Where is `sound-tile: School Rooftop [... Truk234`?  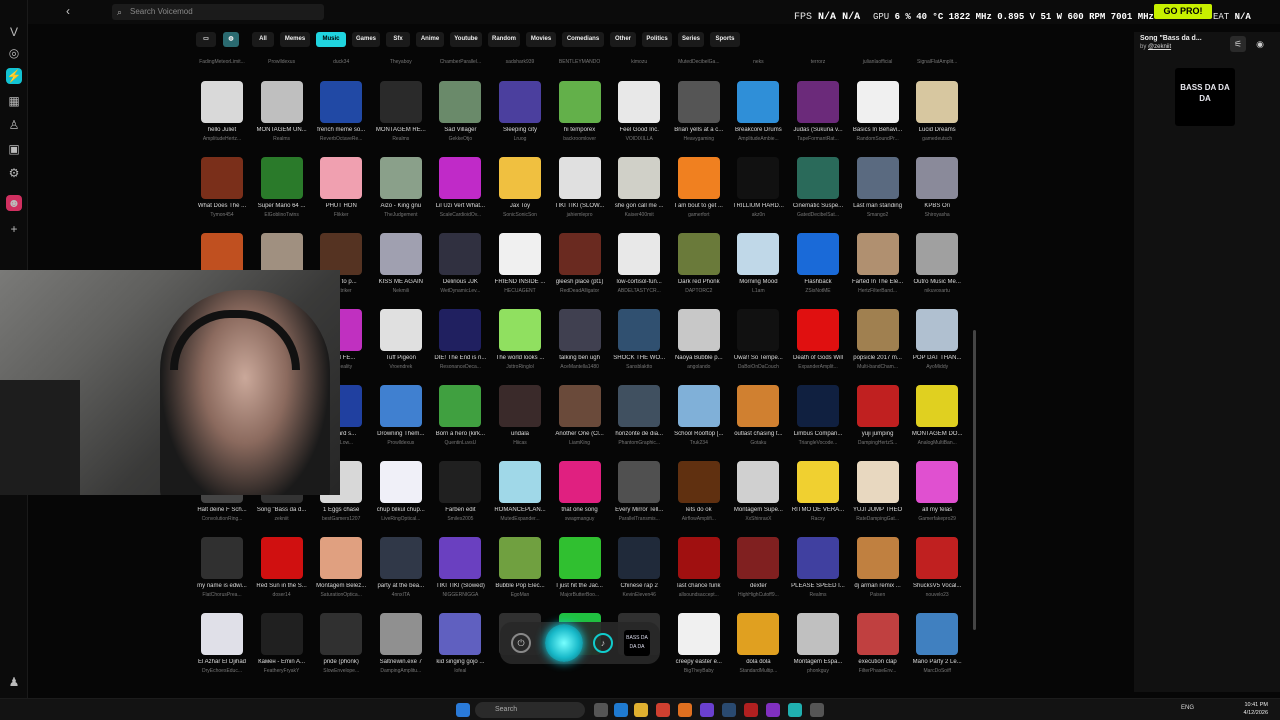 sound-tile: School Rooftop [... Truk234 is located at coordinates (699, 422).